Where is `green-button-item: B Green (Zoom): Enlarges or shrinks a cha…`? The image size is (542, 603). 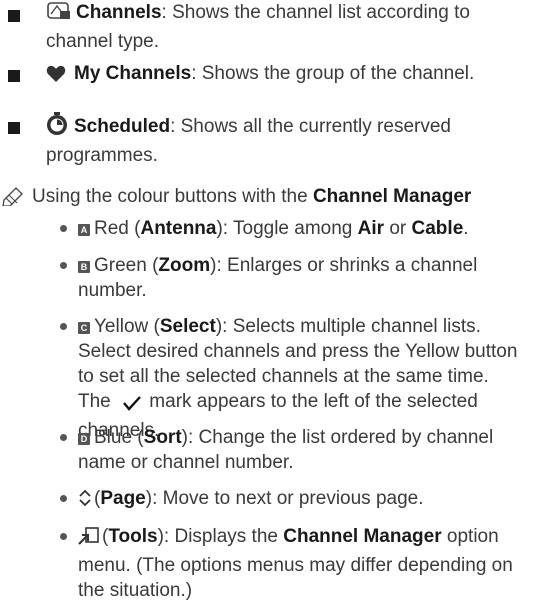 green-button-item: B Green (Zoom): Enlarges or shrinks a cha… is located at coordinates (298, 278).